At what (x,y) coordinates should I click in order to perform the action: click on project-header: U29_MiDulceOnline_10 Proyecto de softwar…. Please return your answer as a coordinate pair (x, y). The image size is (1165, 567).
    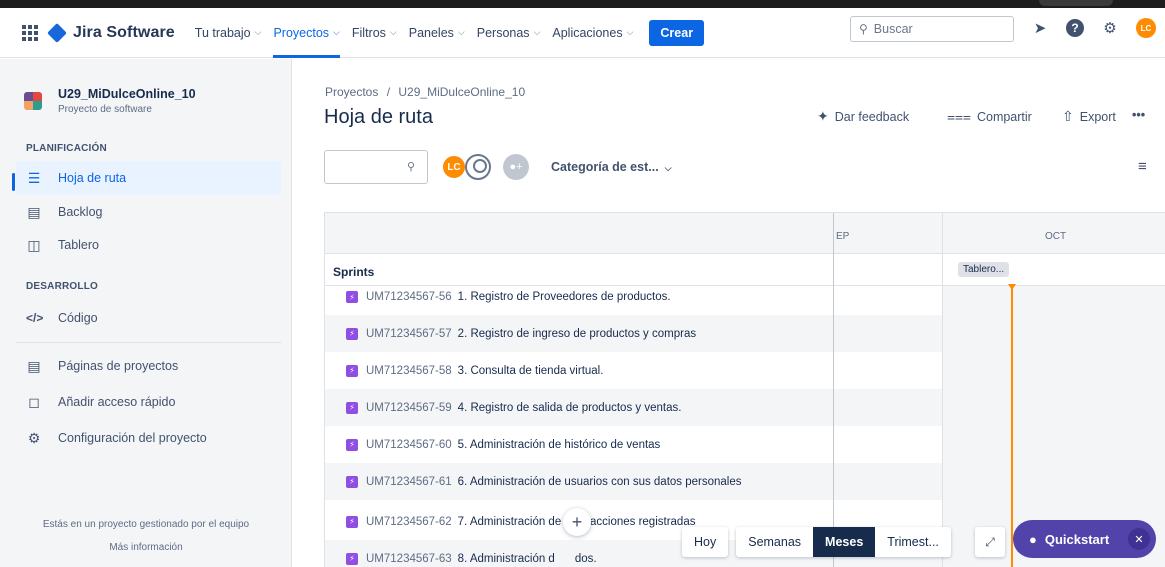
    Looking at the image, I should click on (110, 101).